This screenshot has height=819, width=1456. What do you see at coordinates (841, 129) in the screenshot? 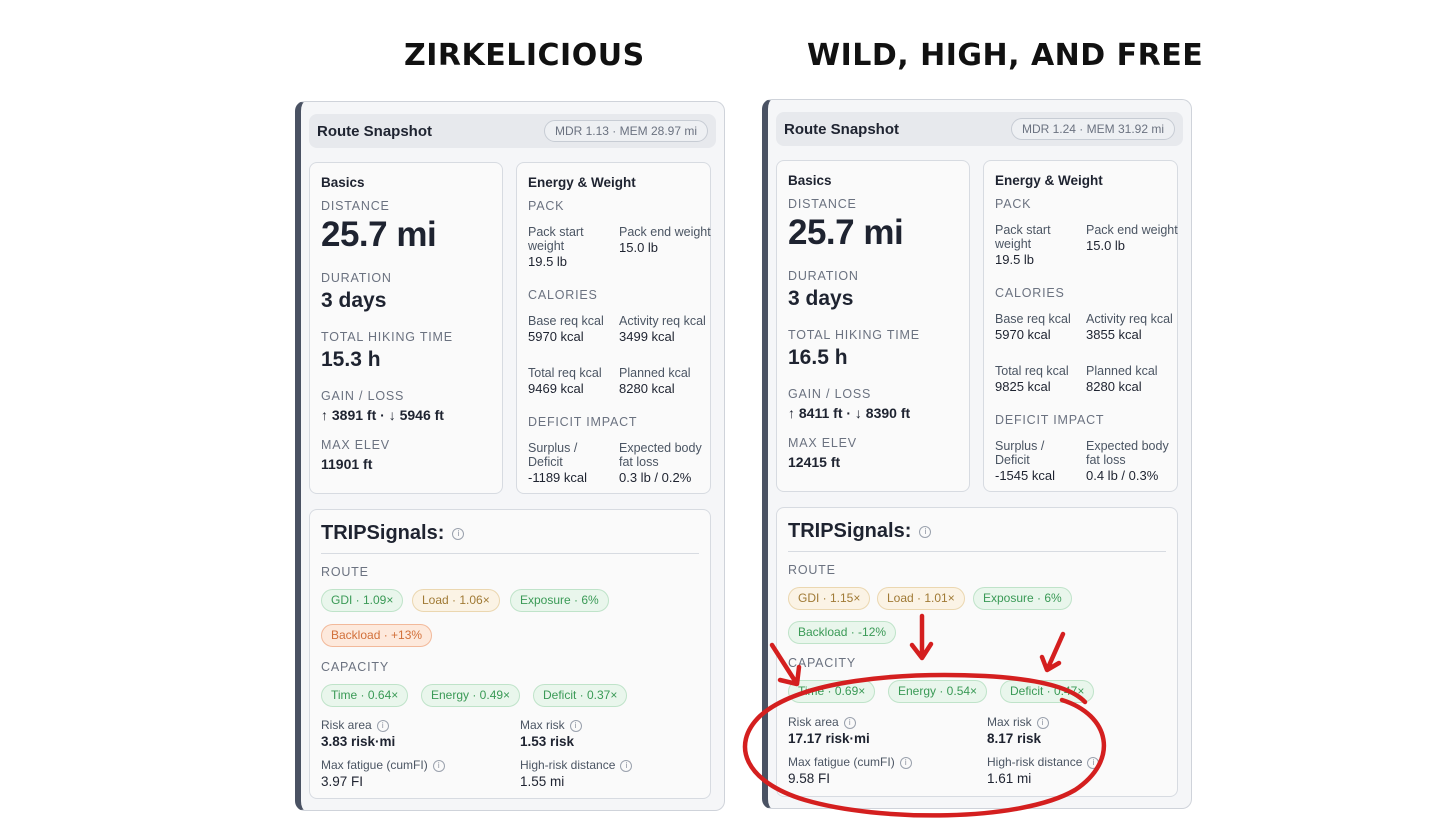
I see `snapshot-title: Route Snapshot` at bounding box center [841, 129].